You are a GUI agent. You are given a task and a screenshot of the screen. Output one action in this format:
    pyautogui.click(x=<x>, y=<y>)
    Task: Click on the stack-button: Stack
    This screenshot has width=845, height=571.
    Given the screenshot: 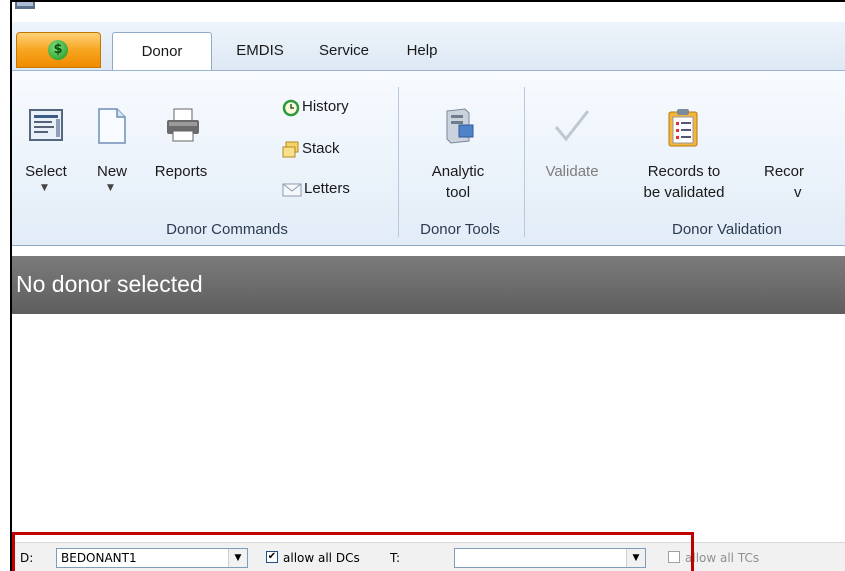 What is the action you would take?
    pyautogui.click(x=336, y=150)
    